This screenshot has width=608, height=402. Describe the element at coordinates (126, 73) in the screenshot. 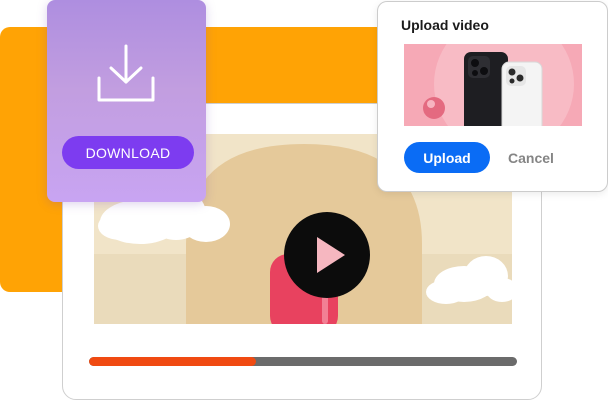

I see `download-icon` at that location.